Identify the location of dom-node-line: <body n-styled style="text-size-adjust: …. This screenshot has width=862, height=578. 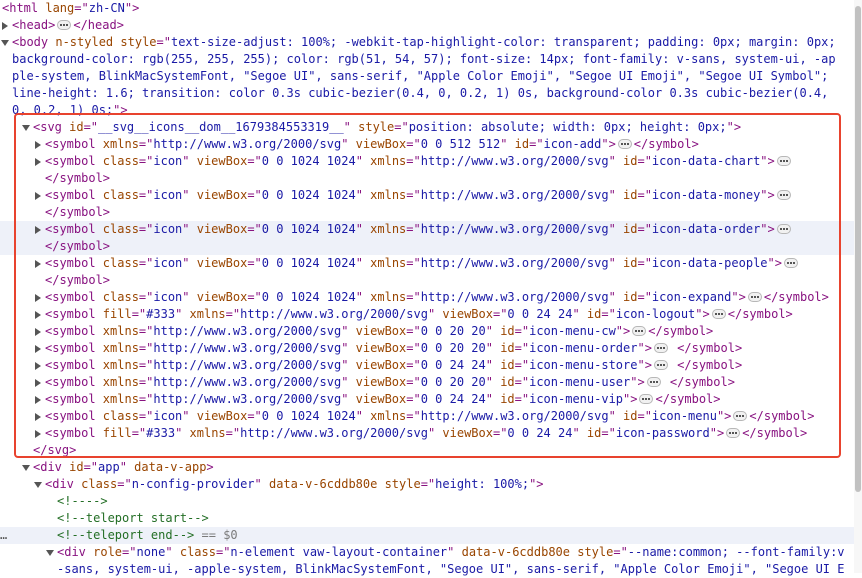
(431, 42).